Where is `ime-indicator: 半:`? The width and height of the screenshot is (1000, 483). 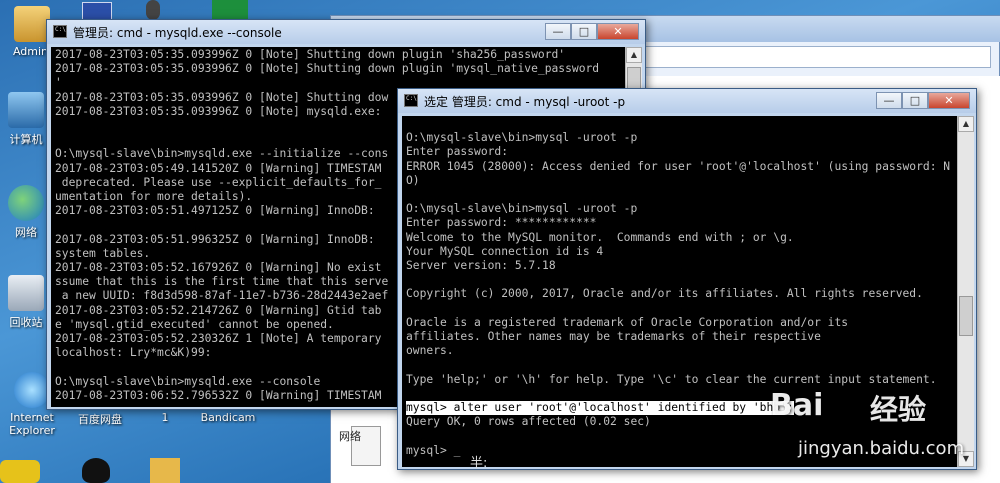 ime-indicator: 半: is located at coordinates (479, 463).